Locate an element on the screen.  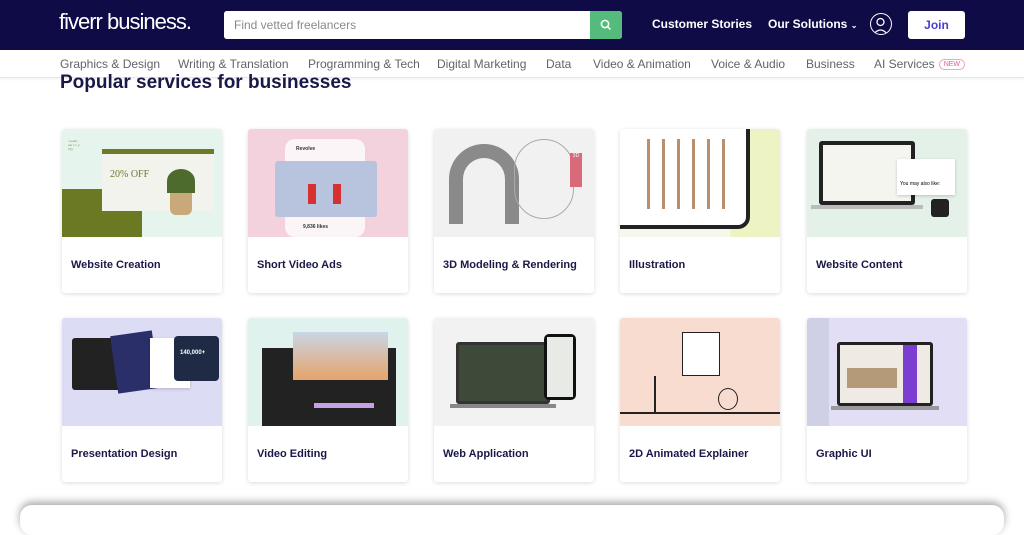
revolve-text: Revolve is located at coordinates (306, 149).